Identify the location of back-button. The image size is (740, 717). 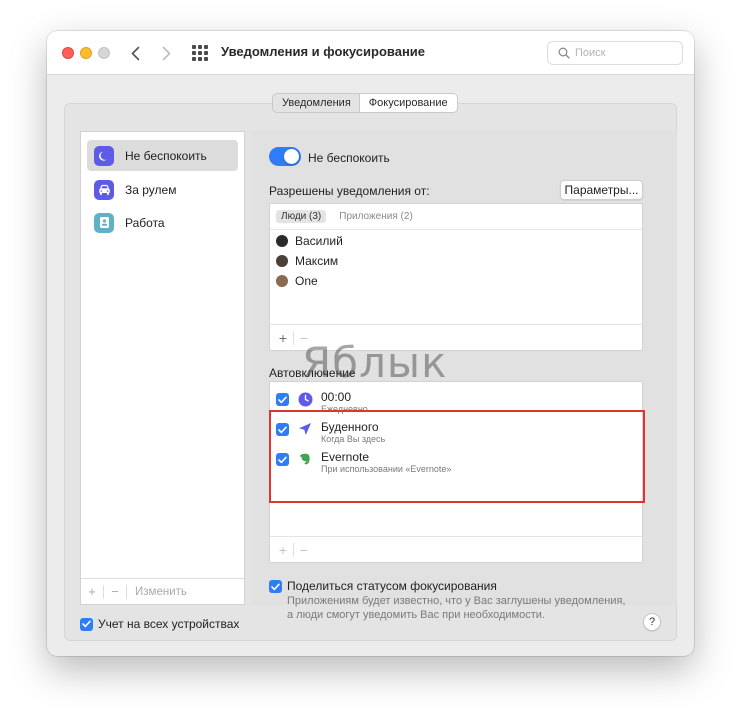
(135, 53).